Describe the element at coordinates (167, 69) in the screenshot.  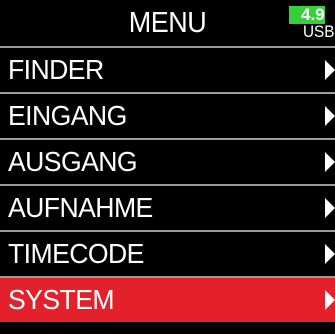
I see `menu-item-finder: FINDER` at that location.